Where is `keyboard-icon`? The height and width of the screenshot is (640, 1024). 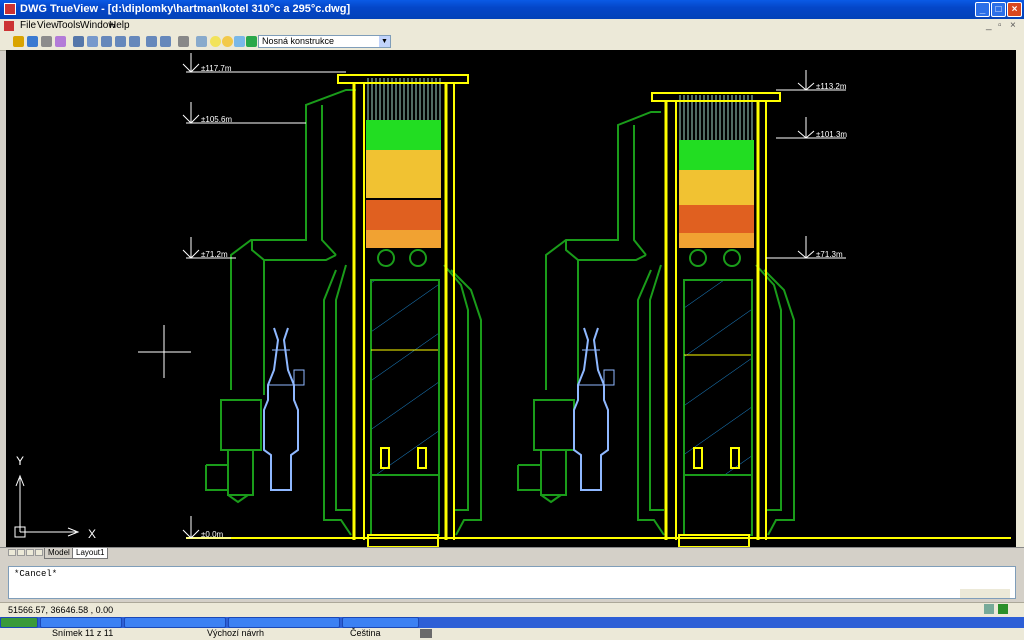
keyboard-icon is located at coordinates (426, 633).